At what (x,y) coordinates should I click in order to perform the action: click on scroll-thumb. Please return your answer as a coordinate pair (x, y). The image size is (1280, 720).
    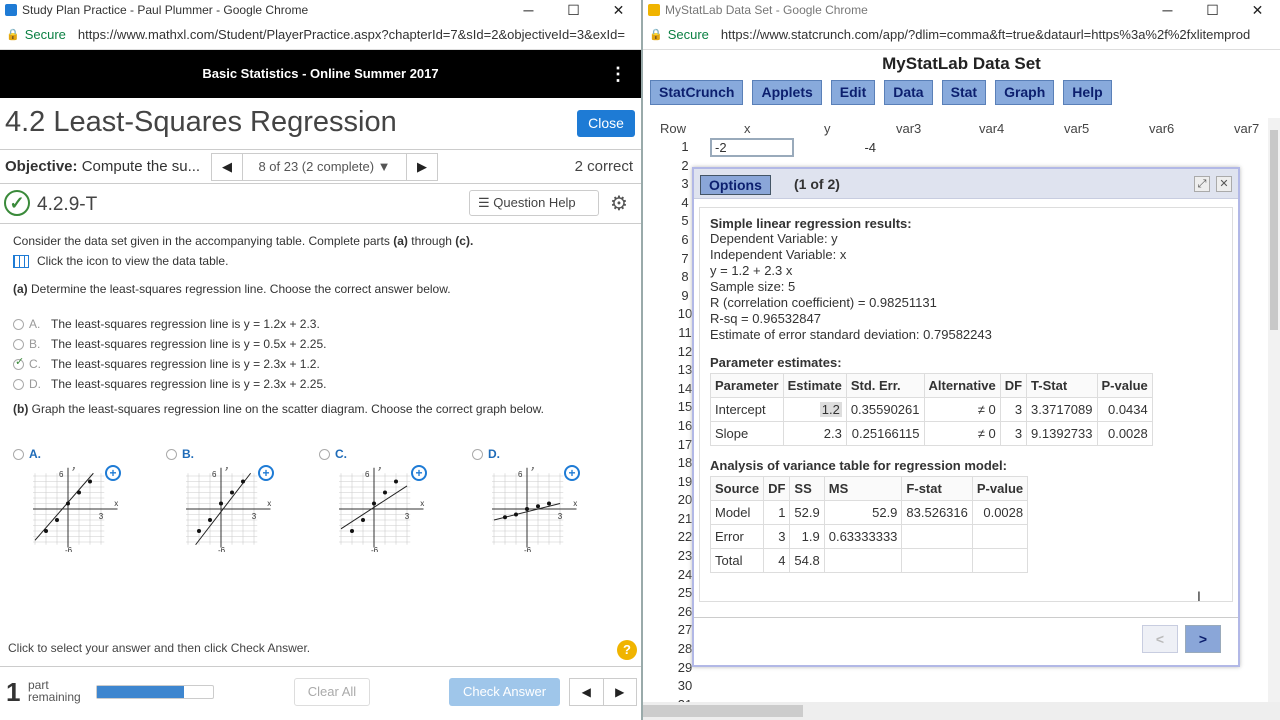
    Looking at the image, I should click on (1274, 230).